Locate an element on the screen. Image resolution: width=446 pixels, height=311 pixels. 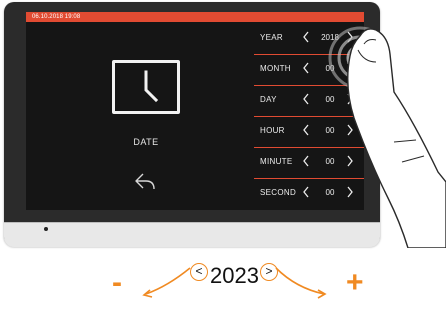
row-label: DAY is located at coordinates (268, 99).